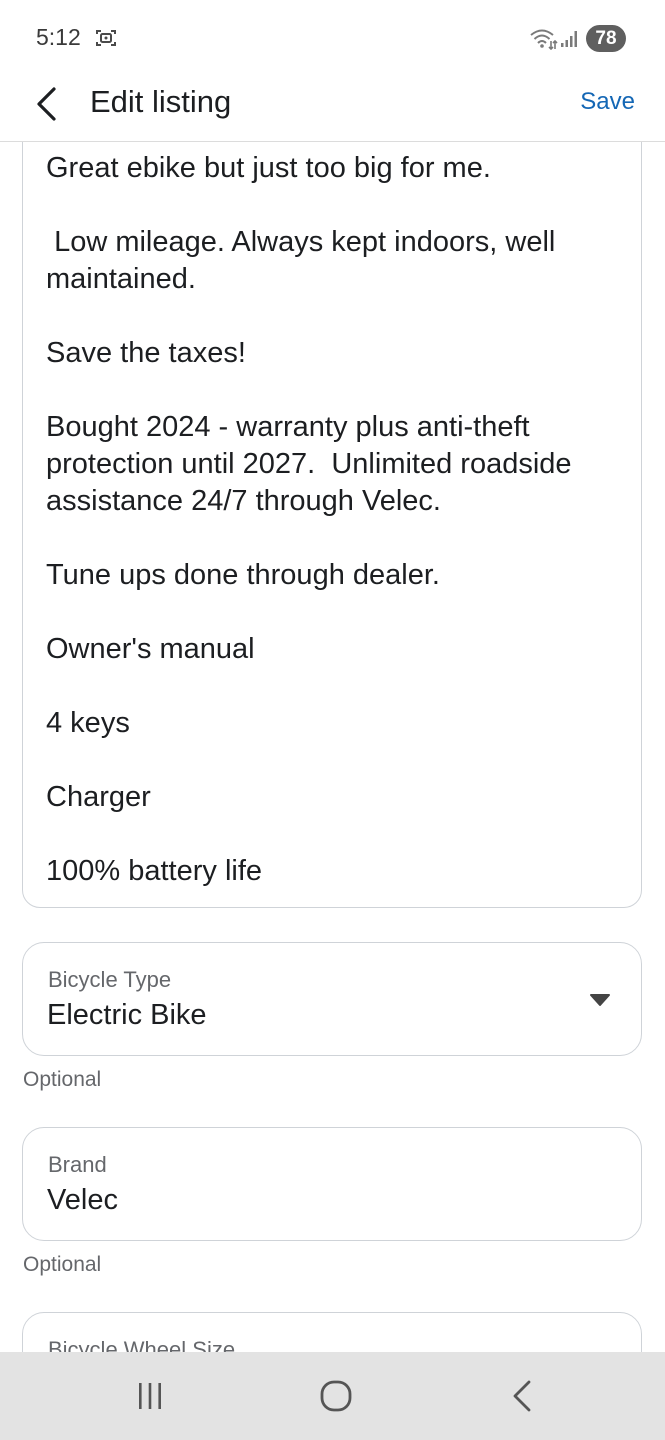  Describe the element at coordinates (110, 979) in the screenshot. I see `bicycle-type-label: Bicycle Type` at that location.